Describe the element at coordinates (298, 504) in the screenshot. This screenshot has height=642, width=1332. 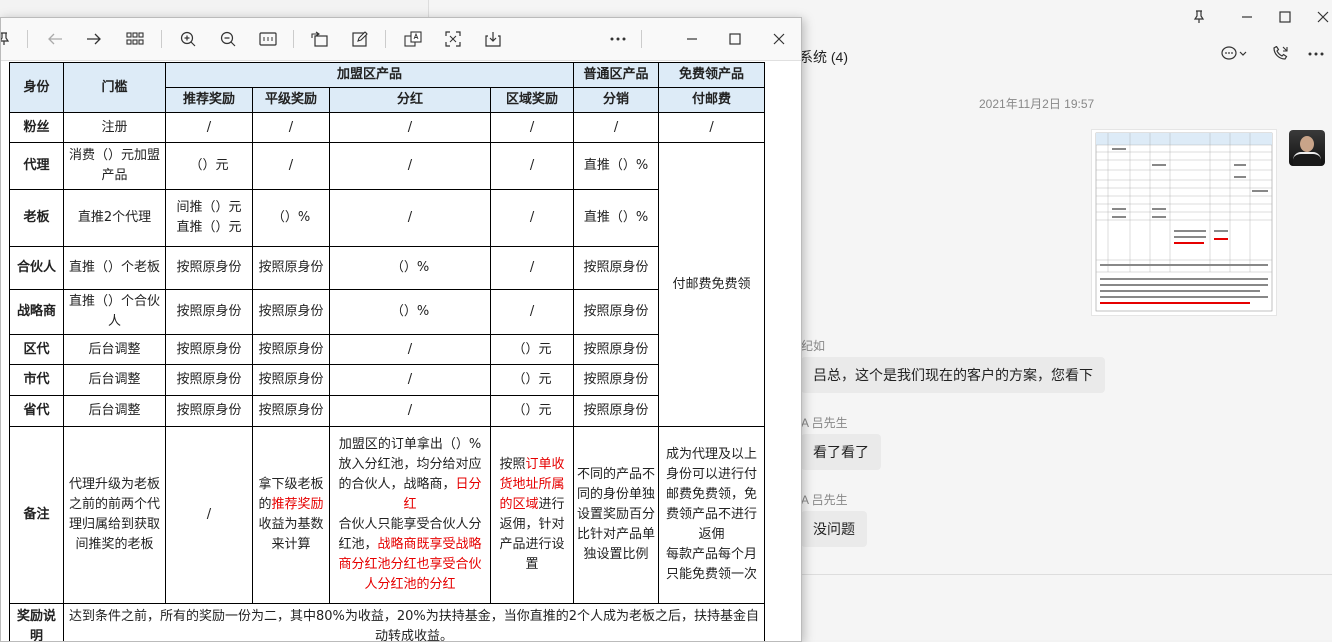
I see `remark-highlight: 推荐奖励` at that location.